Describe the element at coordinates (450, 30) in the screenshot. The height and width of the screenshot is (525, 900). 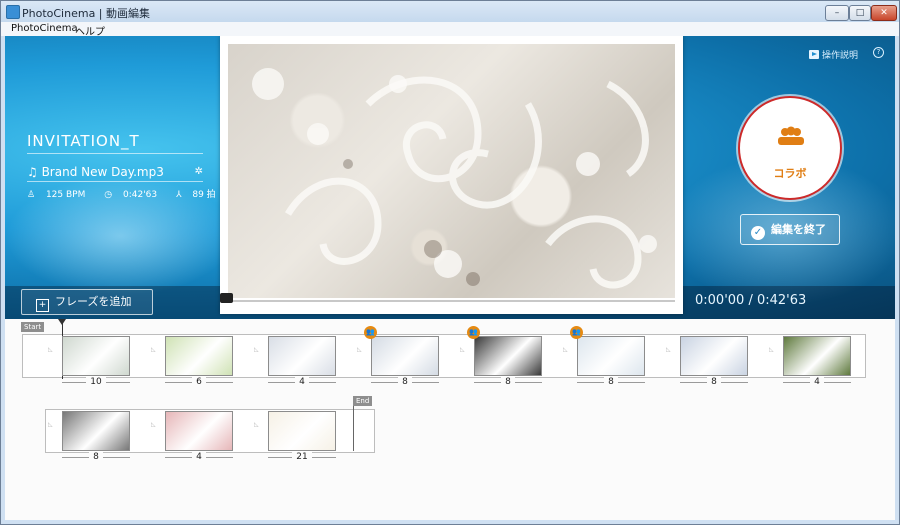
I see `menu-bar: PhotoCinema ヘルプ` at that location.